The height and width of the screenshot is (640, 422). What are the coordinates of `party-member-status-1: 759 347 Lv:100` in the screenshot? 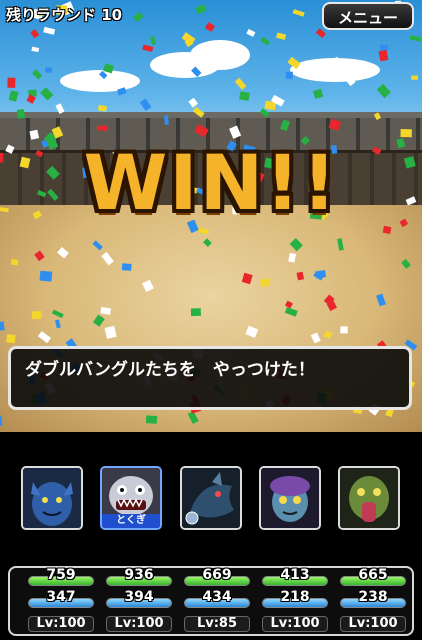 It's located at (61, 600).